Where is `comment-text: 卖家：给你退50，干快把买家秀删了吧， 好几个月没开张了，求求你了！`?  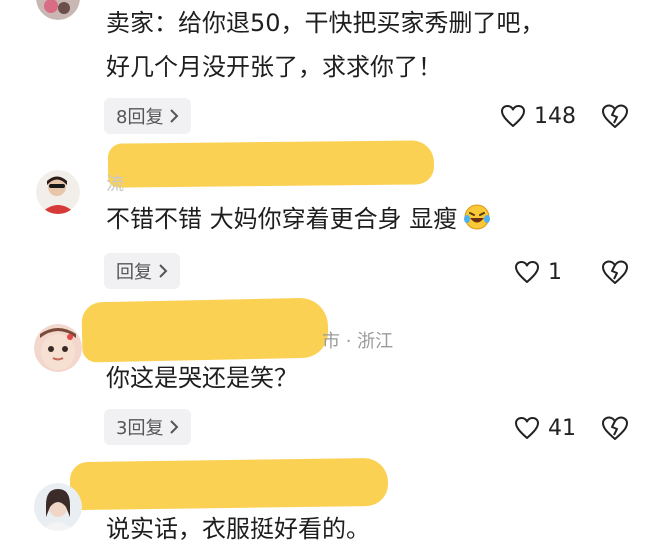
comment-text: 卖家：给你退50，干快把买家秀删了吧， 好几个月没开张了，求求你了！ is located at coordinates (325, 45).